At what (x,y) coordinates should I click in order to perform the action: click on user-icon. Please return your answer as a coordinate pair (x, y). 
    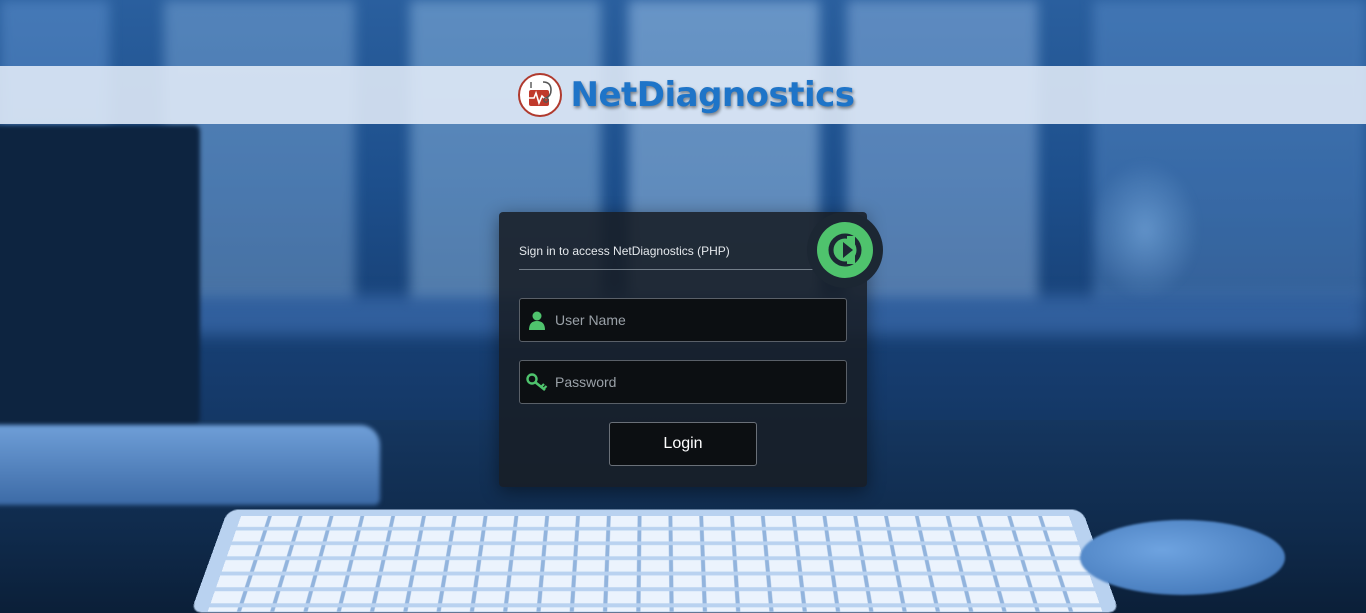
    Looking at the image, I should click on (537, 320).